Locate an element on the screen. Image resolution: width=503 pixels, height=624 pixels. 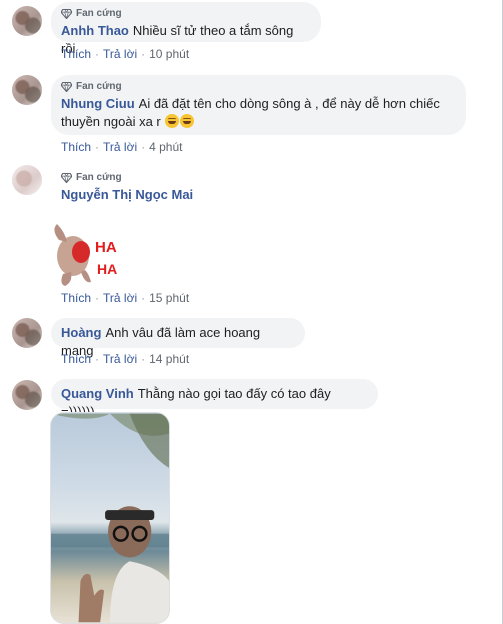
comment-text-line2: thuyền ngoài xa r is located at coordinates (111, 121).